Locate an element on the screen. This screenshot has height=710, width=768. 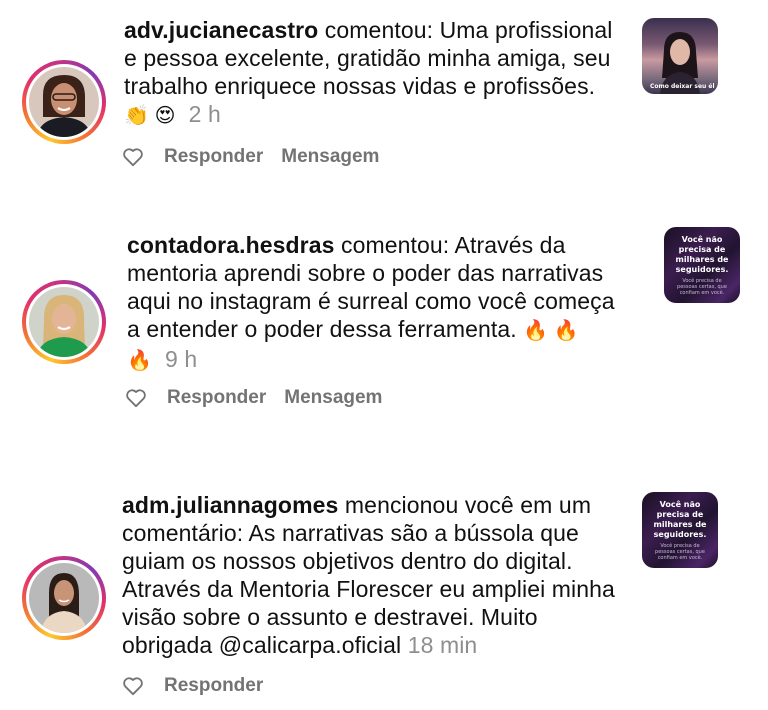
post-thumbnail: Como deixar seu él is located at coordinates (680, 56).